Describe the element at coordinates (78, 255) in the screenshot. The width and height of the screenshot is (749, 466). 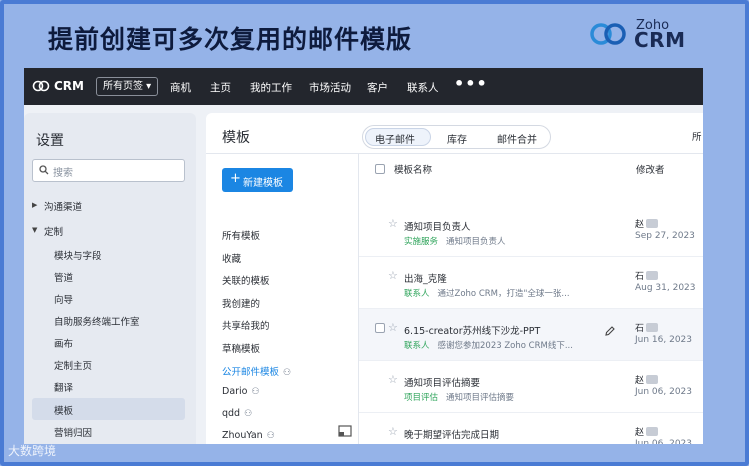
I see `sidebar-item-modules-fields: 模块与字段` at that location.